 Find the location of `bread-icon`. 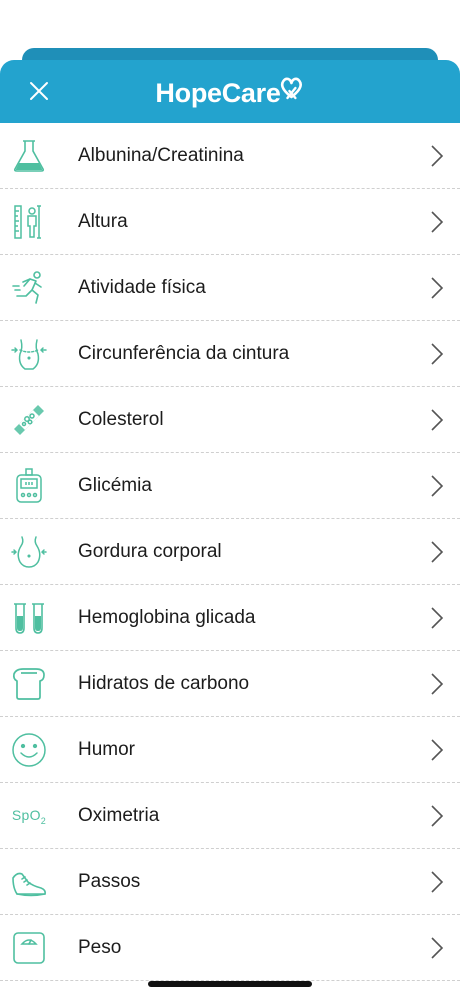

bread-icon is located at coordinates (29, 684).